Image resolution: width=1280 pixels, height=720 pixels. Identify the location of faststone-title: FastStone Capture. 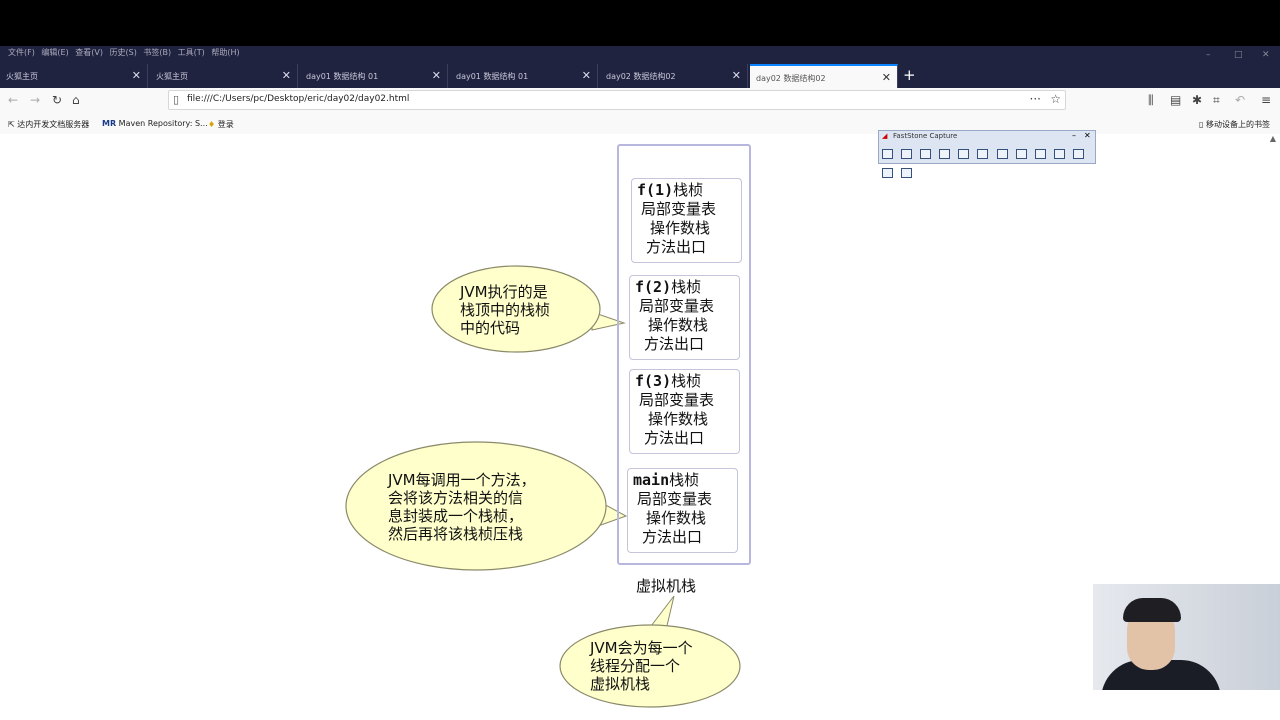
(925, 136).